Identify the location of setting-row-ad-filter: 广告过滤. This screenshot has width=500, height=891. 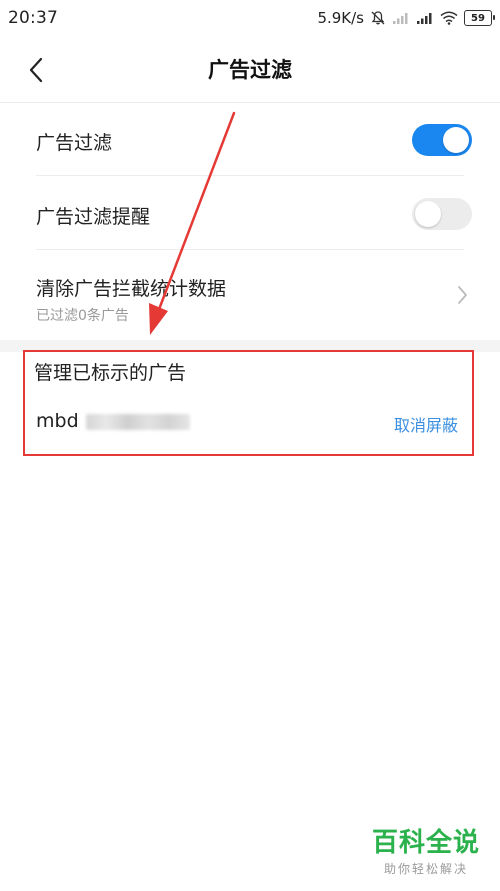
(254, 139).